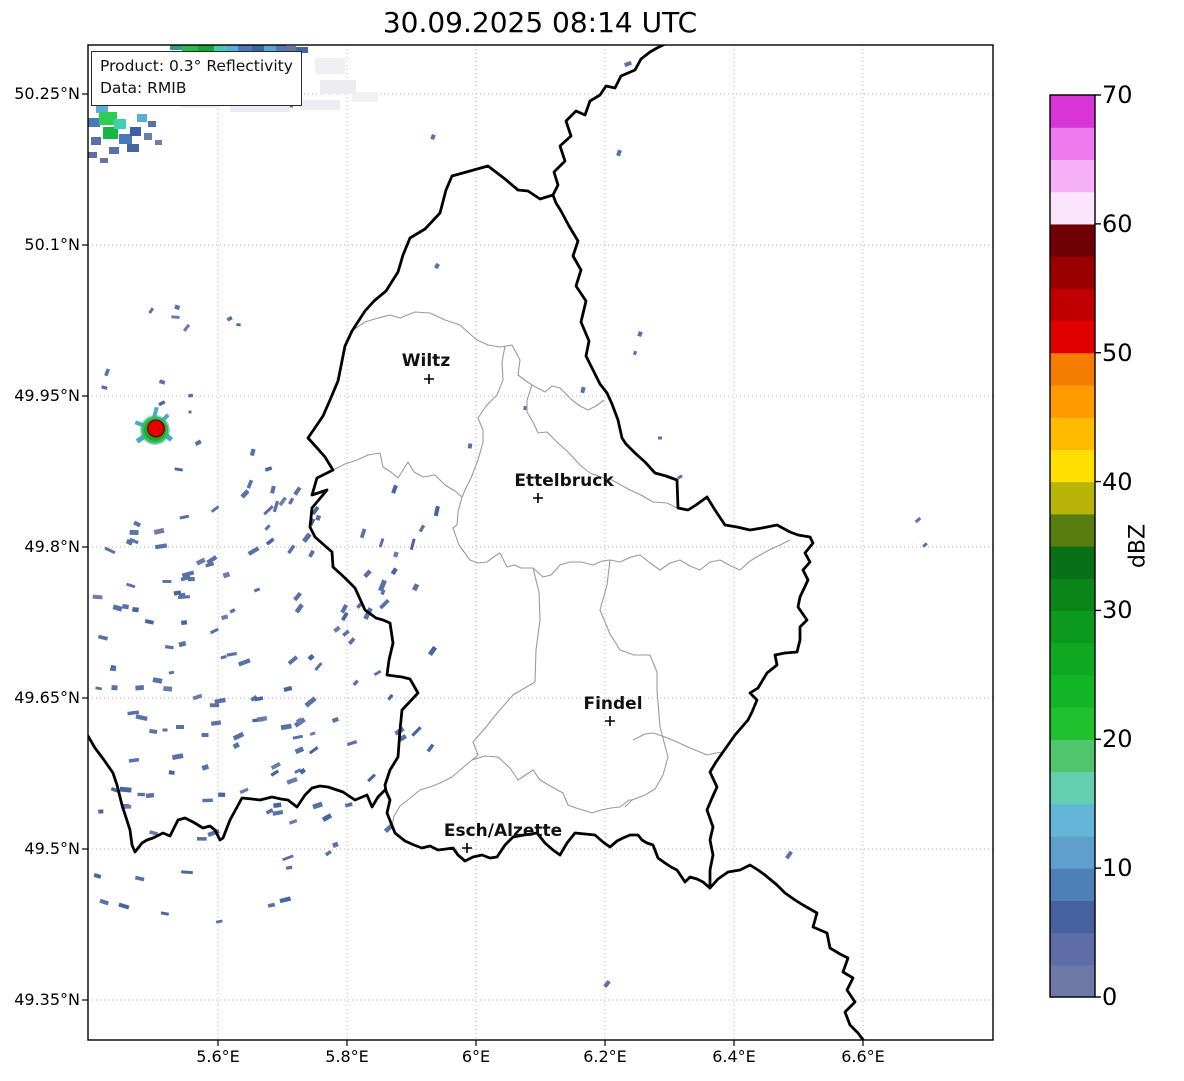 The image size is (1184, 1081). What do you see at coordinates (863, 1056) in the screenshot?
I see `x-tick-label: 6.6°E` at bounding box center [863, 1056].